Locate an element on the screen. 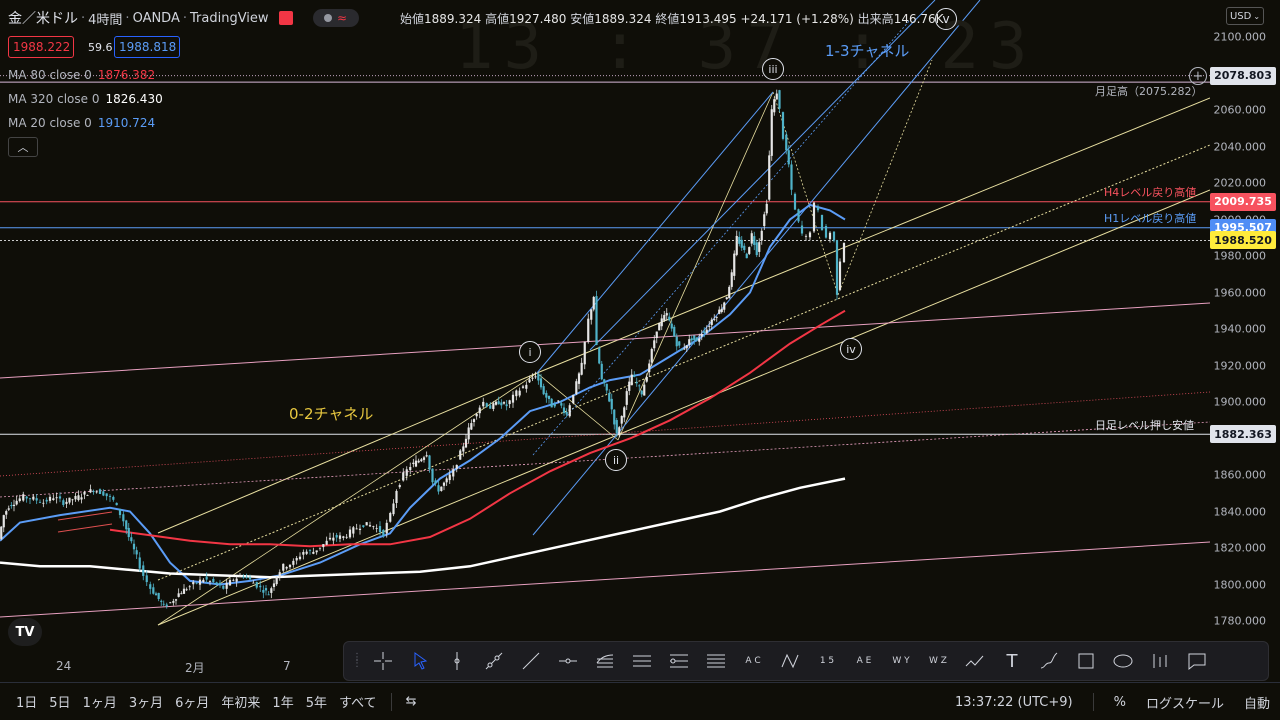 This screenshot has height=720, width=1280. log-scale-toggle: ログスケール is located at coordinates (1185, 702).